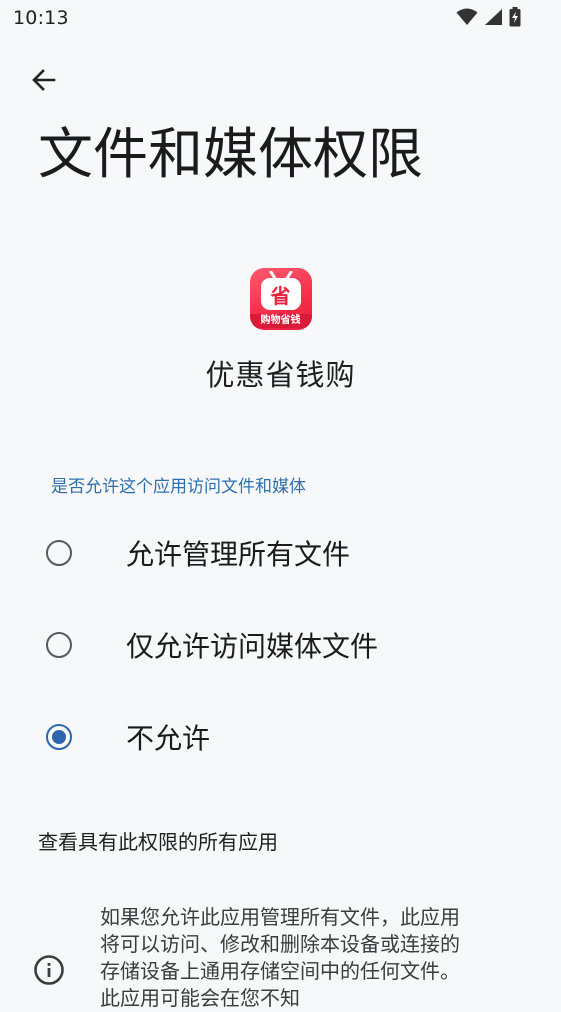  Describe the element at coordinates (467, 17) in the screenshot. I see `wifi-icon` at that location.